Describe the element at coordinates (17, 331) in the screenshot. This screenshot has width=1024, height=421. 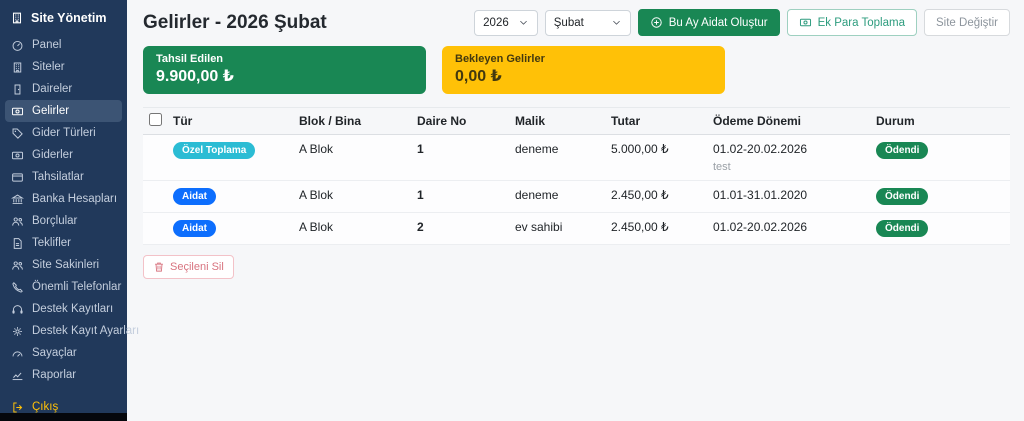
I see `gear-icon` at that location.